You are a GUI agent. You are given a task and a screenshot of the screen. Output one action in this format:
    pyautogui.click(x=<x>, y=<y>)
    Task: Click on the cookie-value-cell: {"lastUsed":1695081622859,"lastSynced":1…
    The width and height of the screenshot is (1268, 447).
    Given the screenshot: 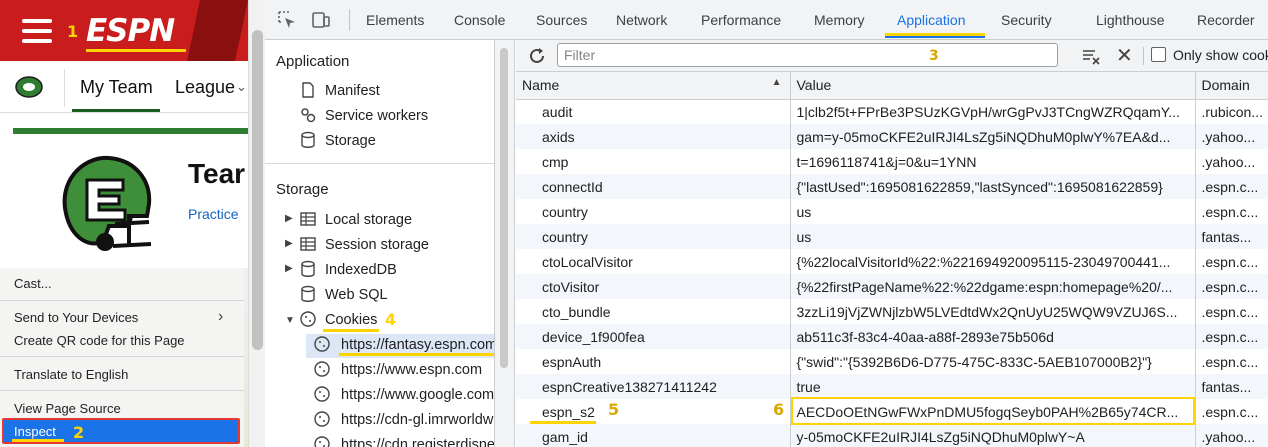 What is the action you would take?
    pyautogui.click(x=993, y=186)
    